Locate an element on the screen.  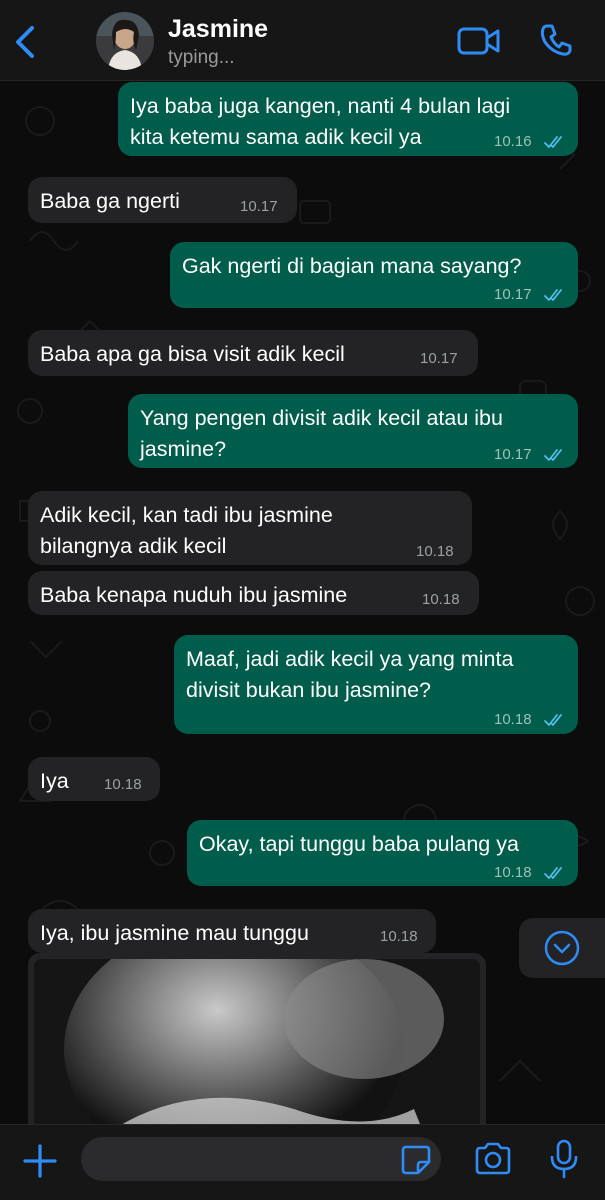
avatar is located at coordinates (125, 41).